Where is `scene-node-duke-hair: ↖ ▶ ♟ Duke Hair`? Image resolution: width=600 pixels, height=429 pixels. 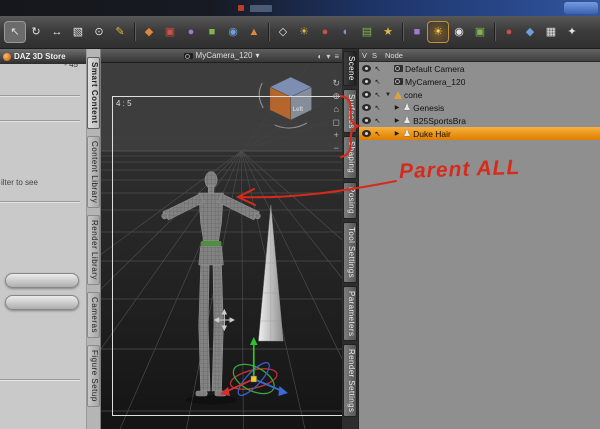 scene-node-duke-hair: ↖ ▶ ♟ Duke Hair is located at coordinates (479, 133).